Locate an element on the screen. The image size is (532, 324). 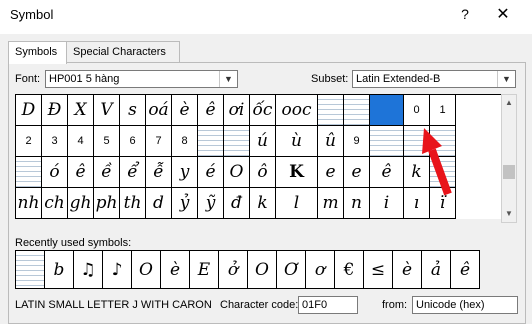
recent-symbol: ê is located at coordinates (465, 270).